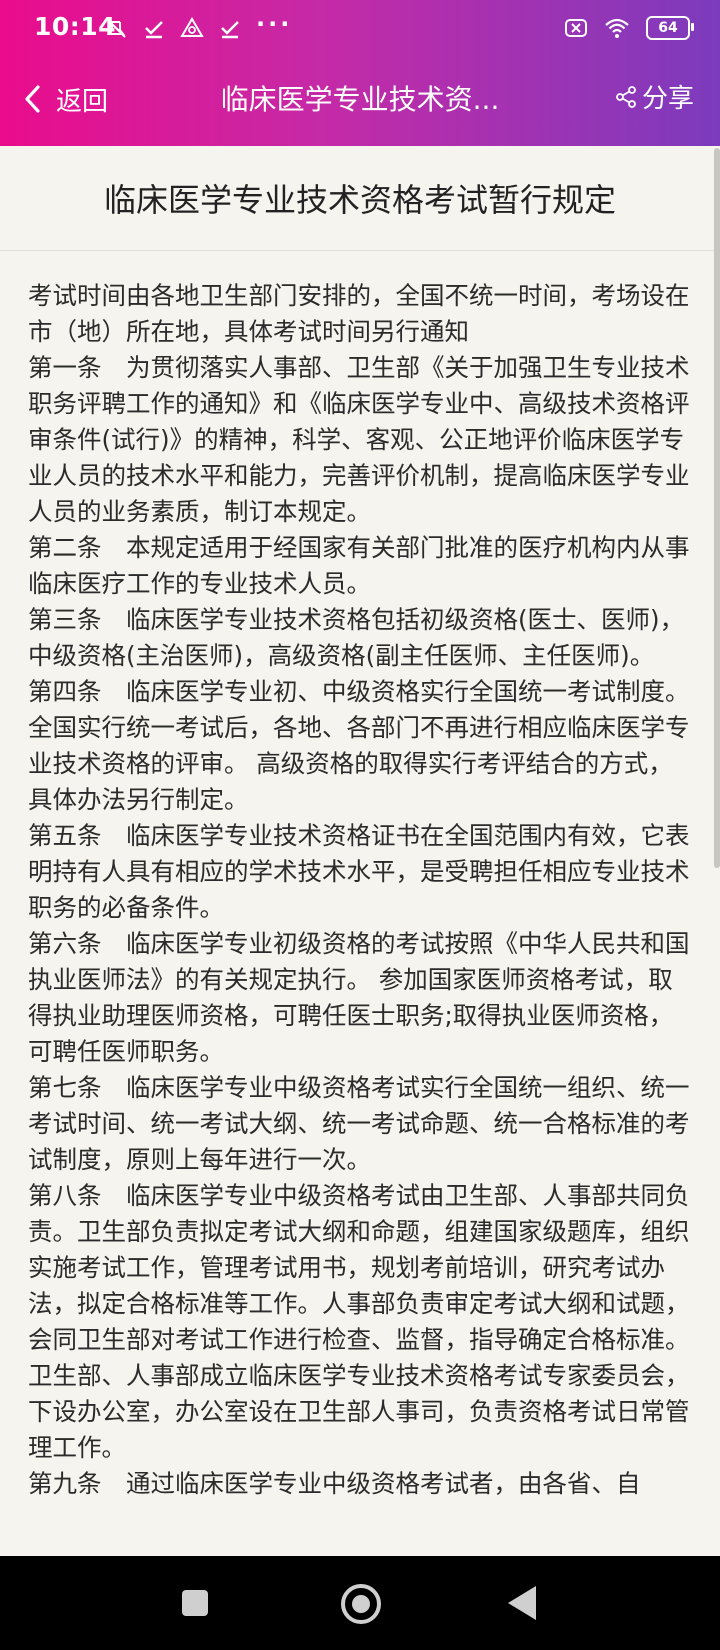 The height and width of the screenshot is (1650, 720). I want to click on status-icons-left: ···, so click(198, 26).